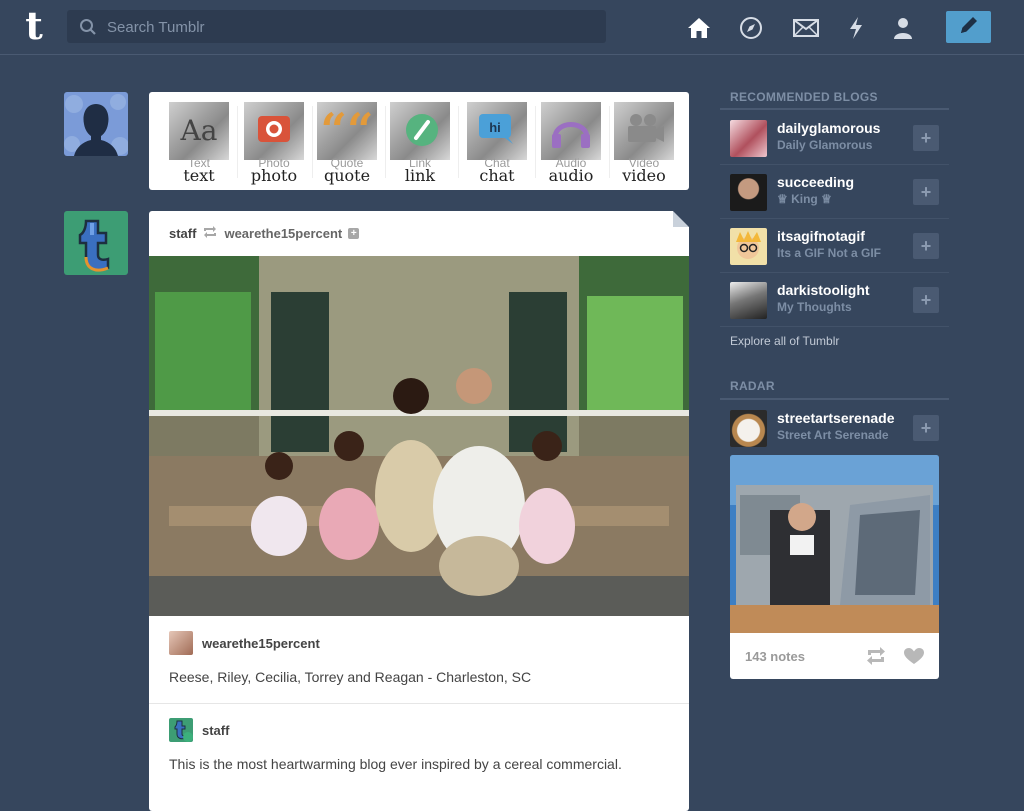 The image size is (1024, 811). Describe the element at coordinates (681, 219) in the screenshot. I see `post-corner-fold` at that location.